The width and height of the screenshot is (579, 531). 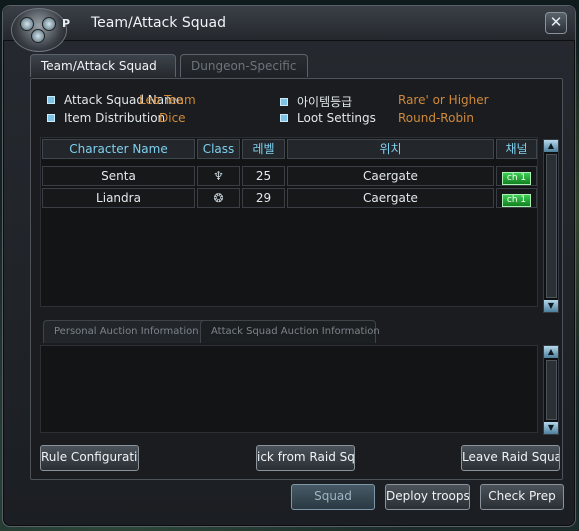 I want to click on header-character-name: Character Name, so click(x=118, y=149).